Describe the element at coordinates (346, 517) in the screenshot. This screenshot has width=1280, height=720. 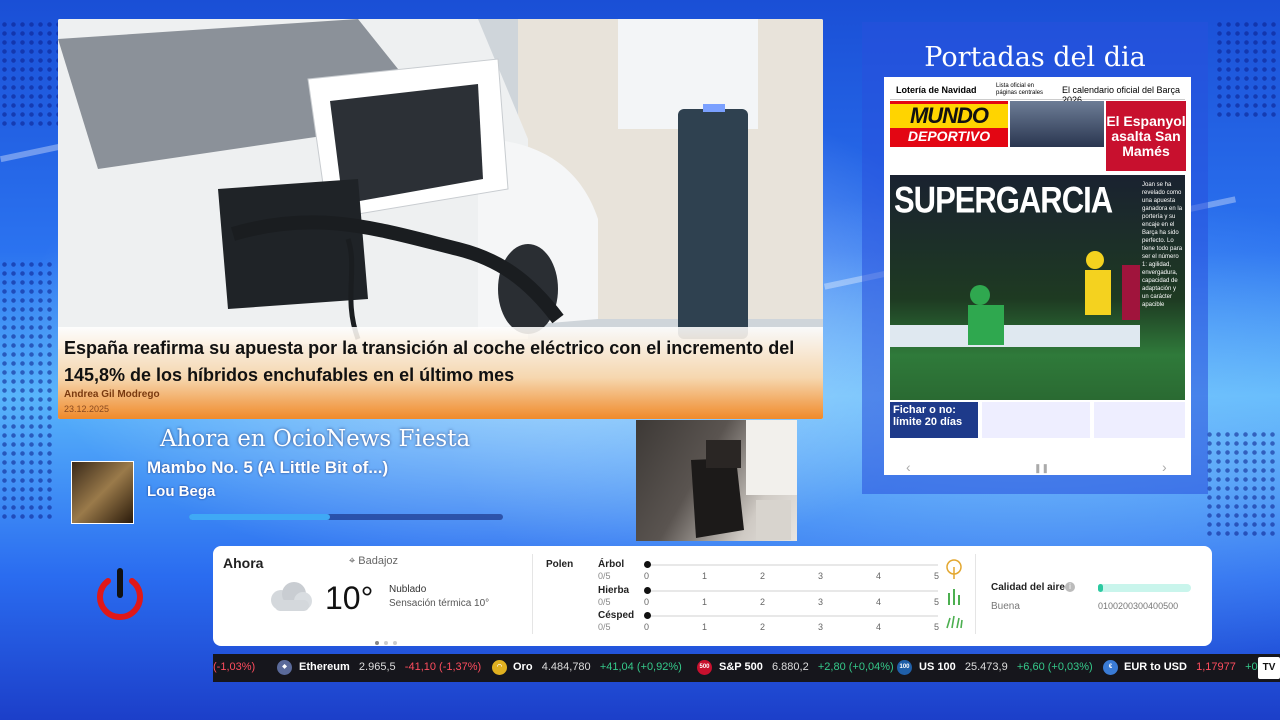
I see `song-progress-bar` at that location.